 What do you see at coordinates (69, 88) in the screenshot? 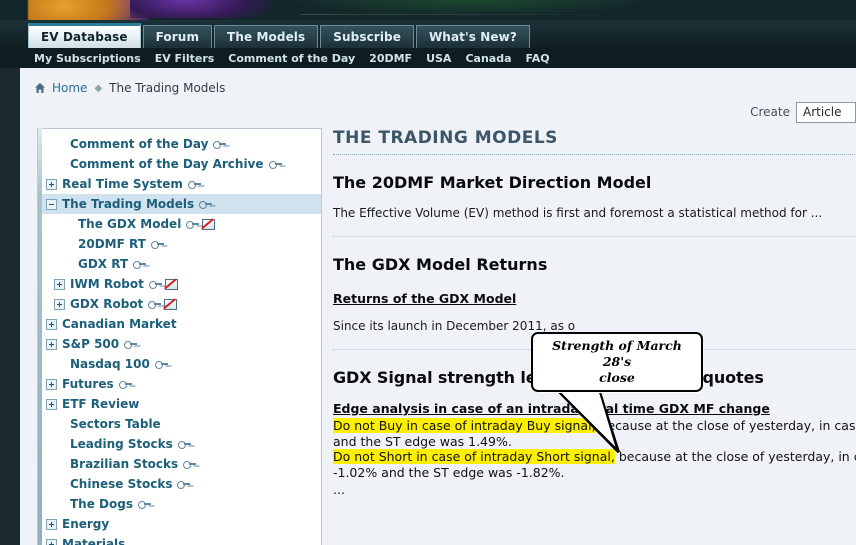
I see `breadcrumb-home-link: Home` at bounding box center [69, 88].